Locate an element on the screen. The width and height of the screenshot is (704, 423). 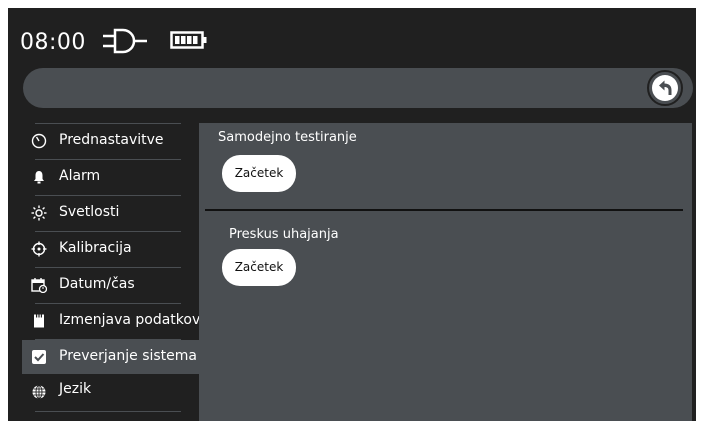
sidebar-item-alarm: Alarm is located at coordinates (110, 177).